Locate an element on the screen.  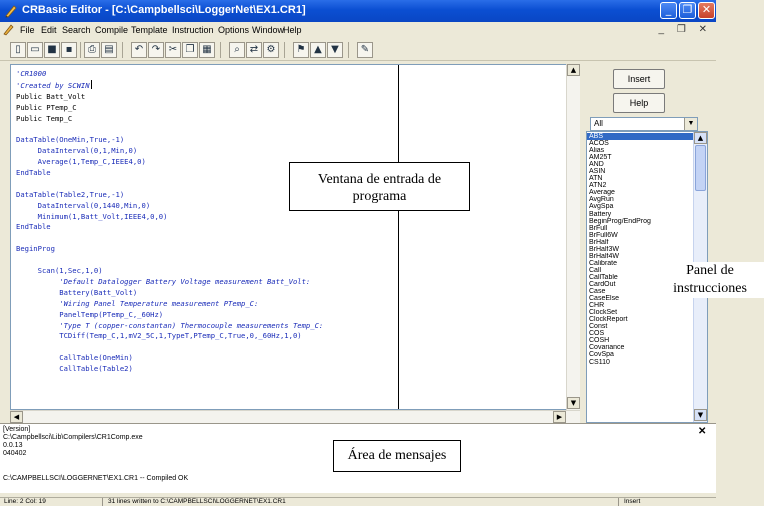
replace-icon: ⇄ is located at coordinates (254, 50).